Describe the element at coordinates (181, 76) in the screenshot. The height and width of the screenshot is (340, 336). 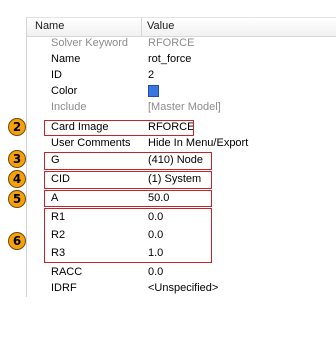
I see `row-id: ID 2` at that location.